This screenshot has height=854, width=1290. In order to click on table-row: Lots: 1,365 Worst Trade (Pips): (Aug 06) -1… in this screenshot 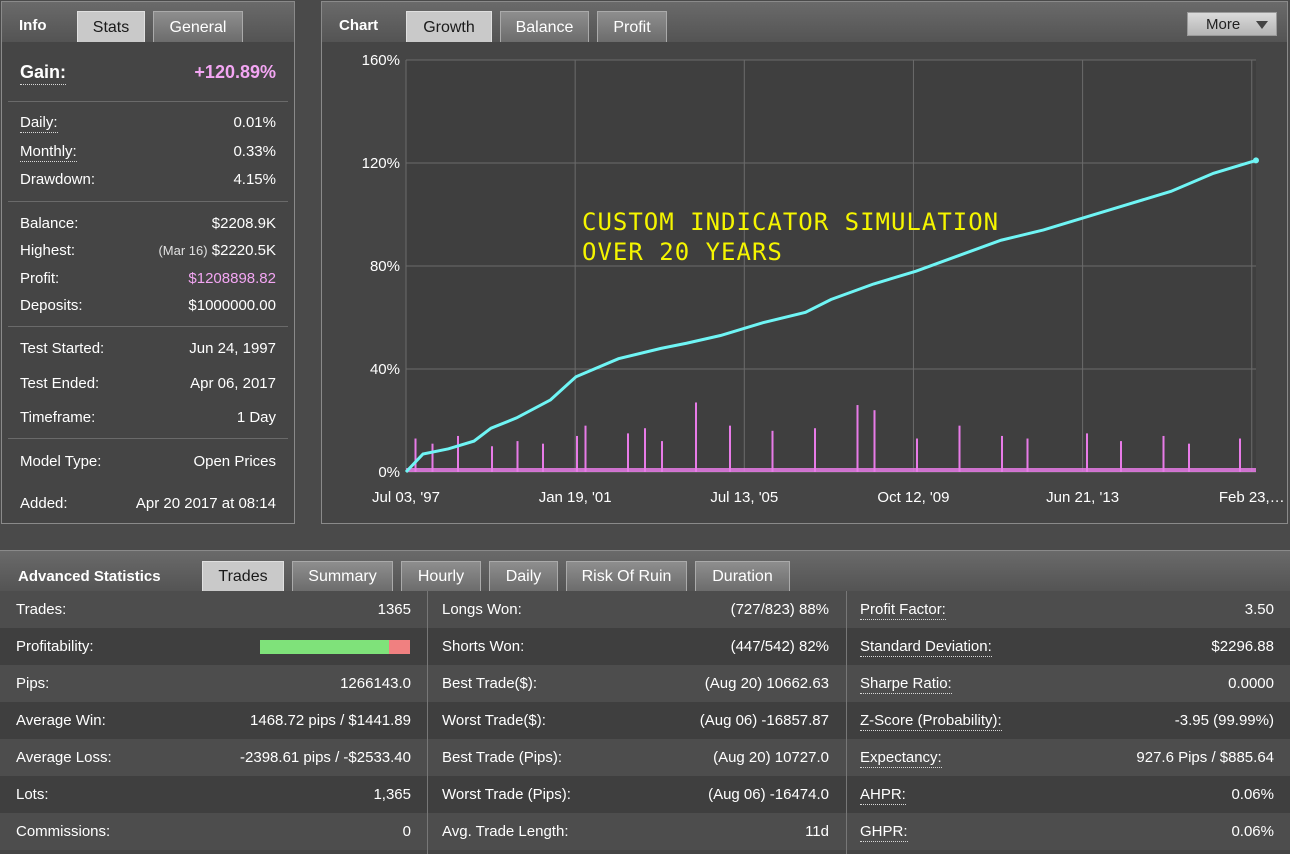, I will do `click(645, 794)`.